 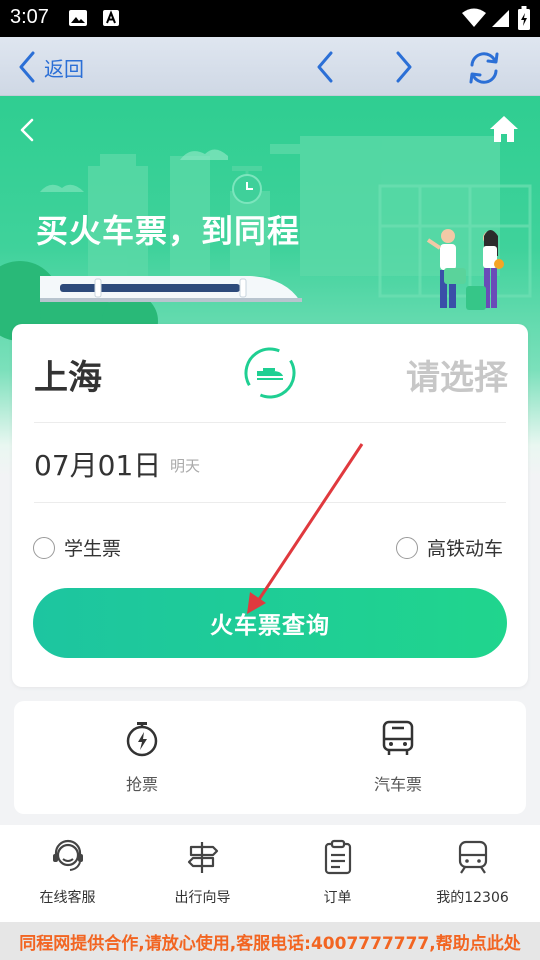 What do you see at coordinates (398, 757) in the screenshot?
I see `service-bus-ticket: 汽车票` at bounding box center [398, 757].